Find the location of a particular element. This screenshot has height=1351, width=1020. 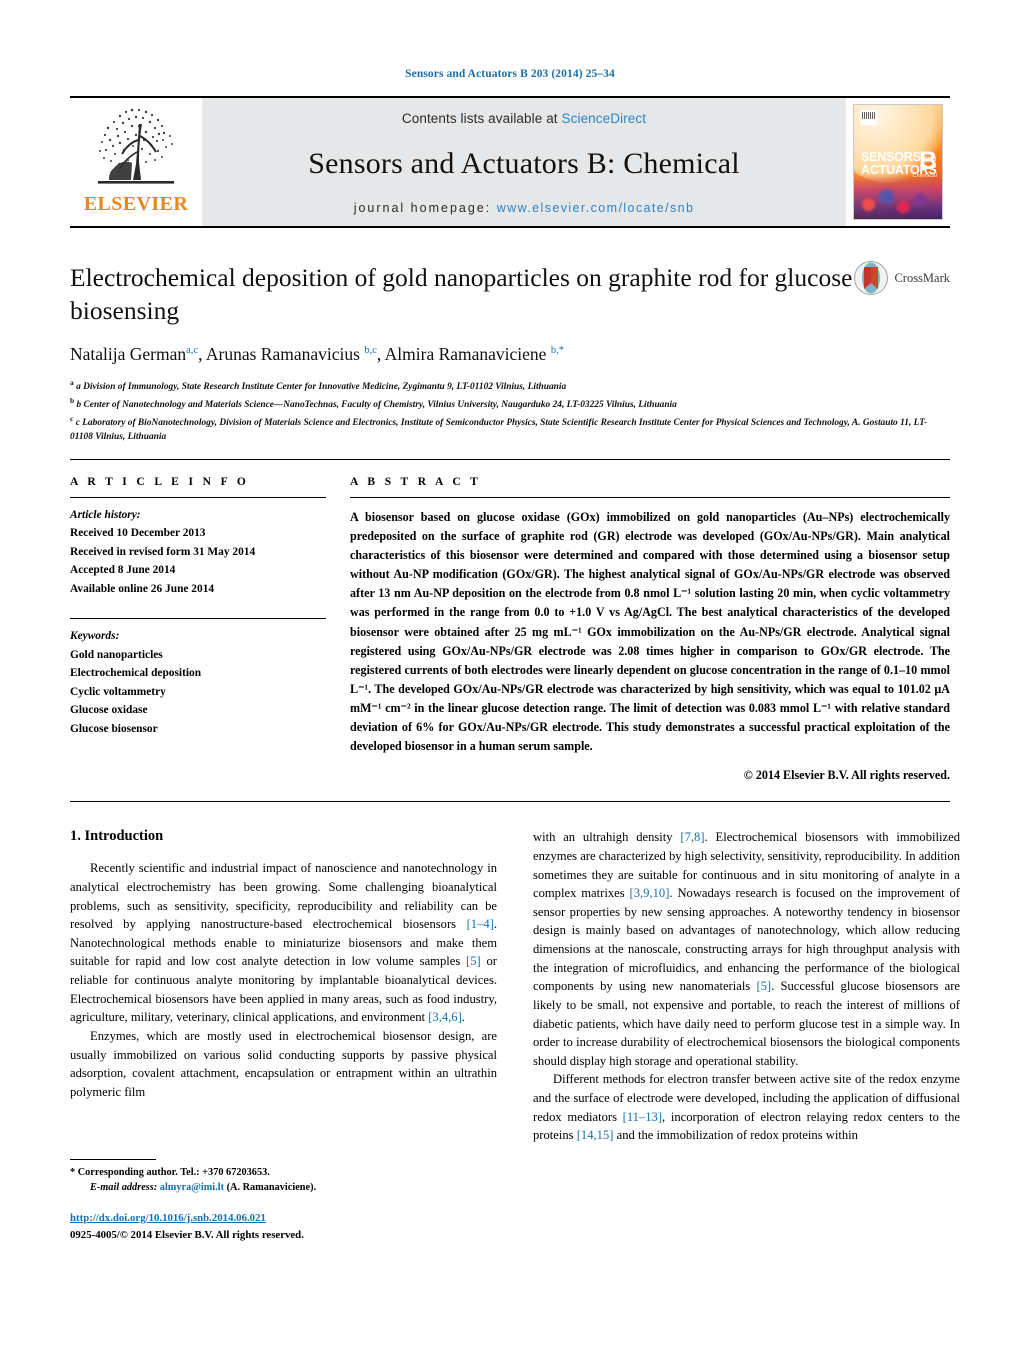

article-history-label: Article history: is located at coordinates (105, 514).